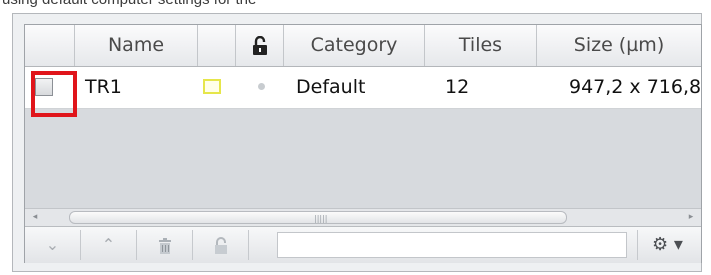  Describe the element at coordinates (217, 45) in the screenshot. I see `header-color-column` at that location.